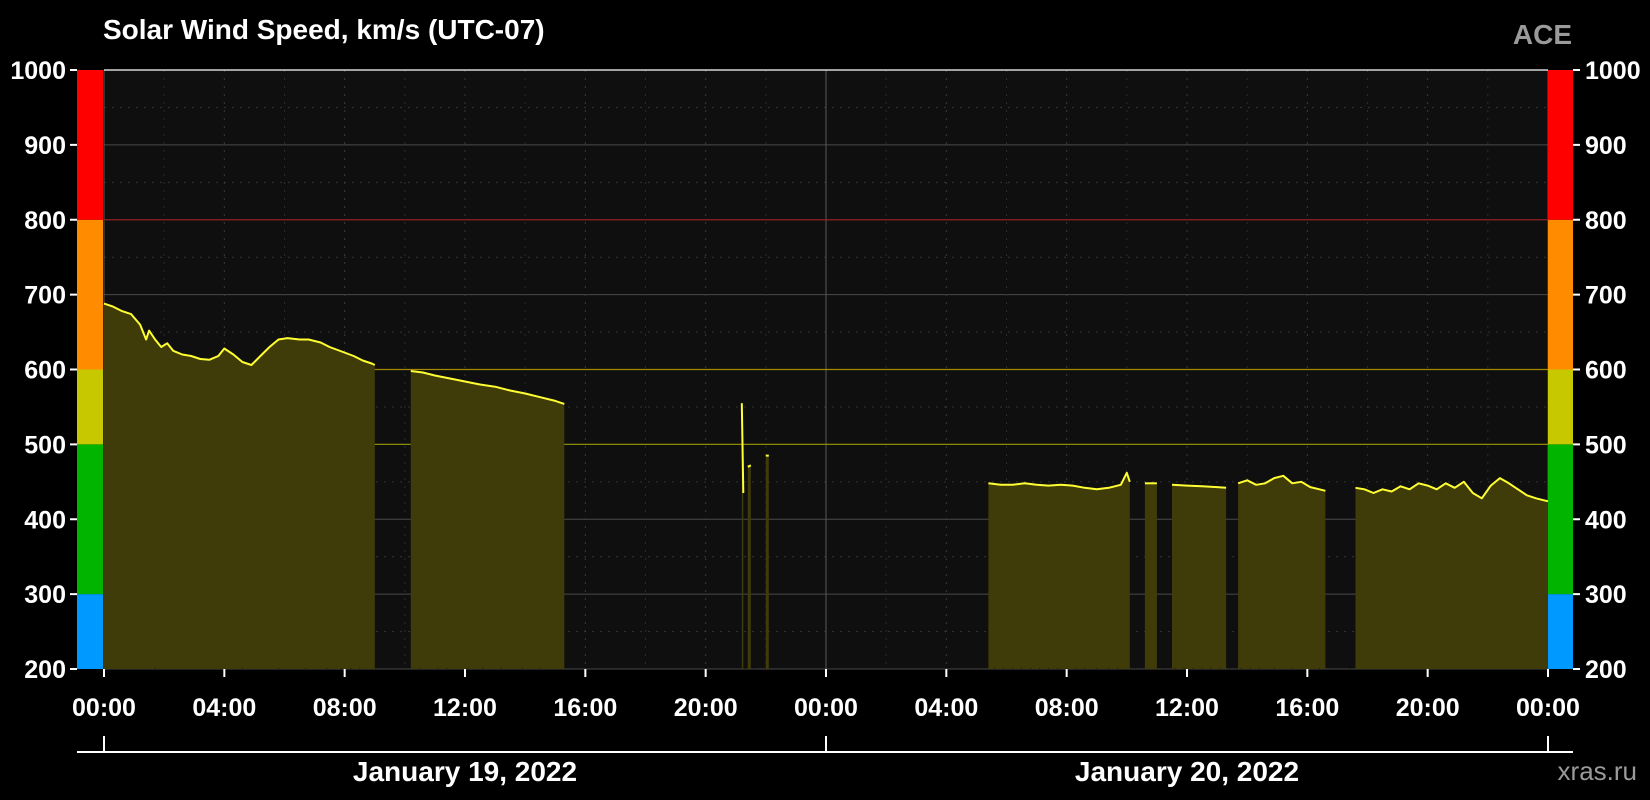 This screenshot has height=800, width=1650. I want to click on y-tick-label-right: 500, so click(1606, 445).